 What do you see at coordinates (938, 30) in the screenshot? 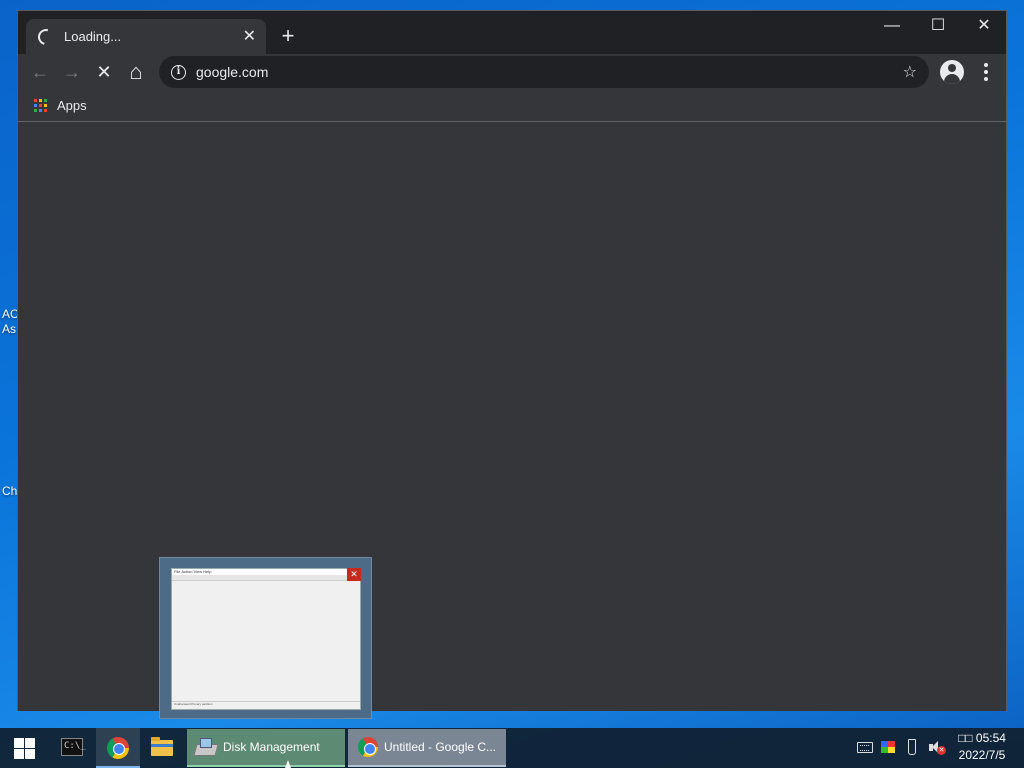
I see `maximize-button: ☐` at bounding box center [938, 30].